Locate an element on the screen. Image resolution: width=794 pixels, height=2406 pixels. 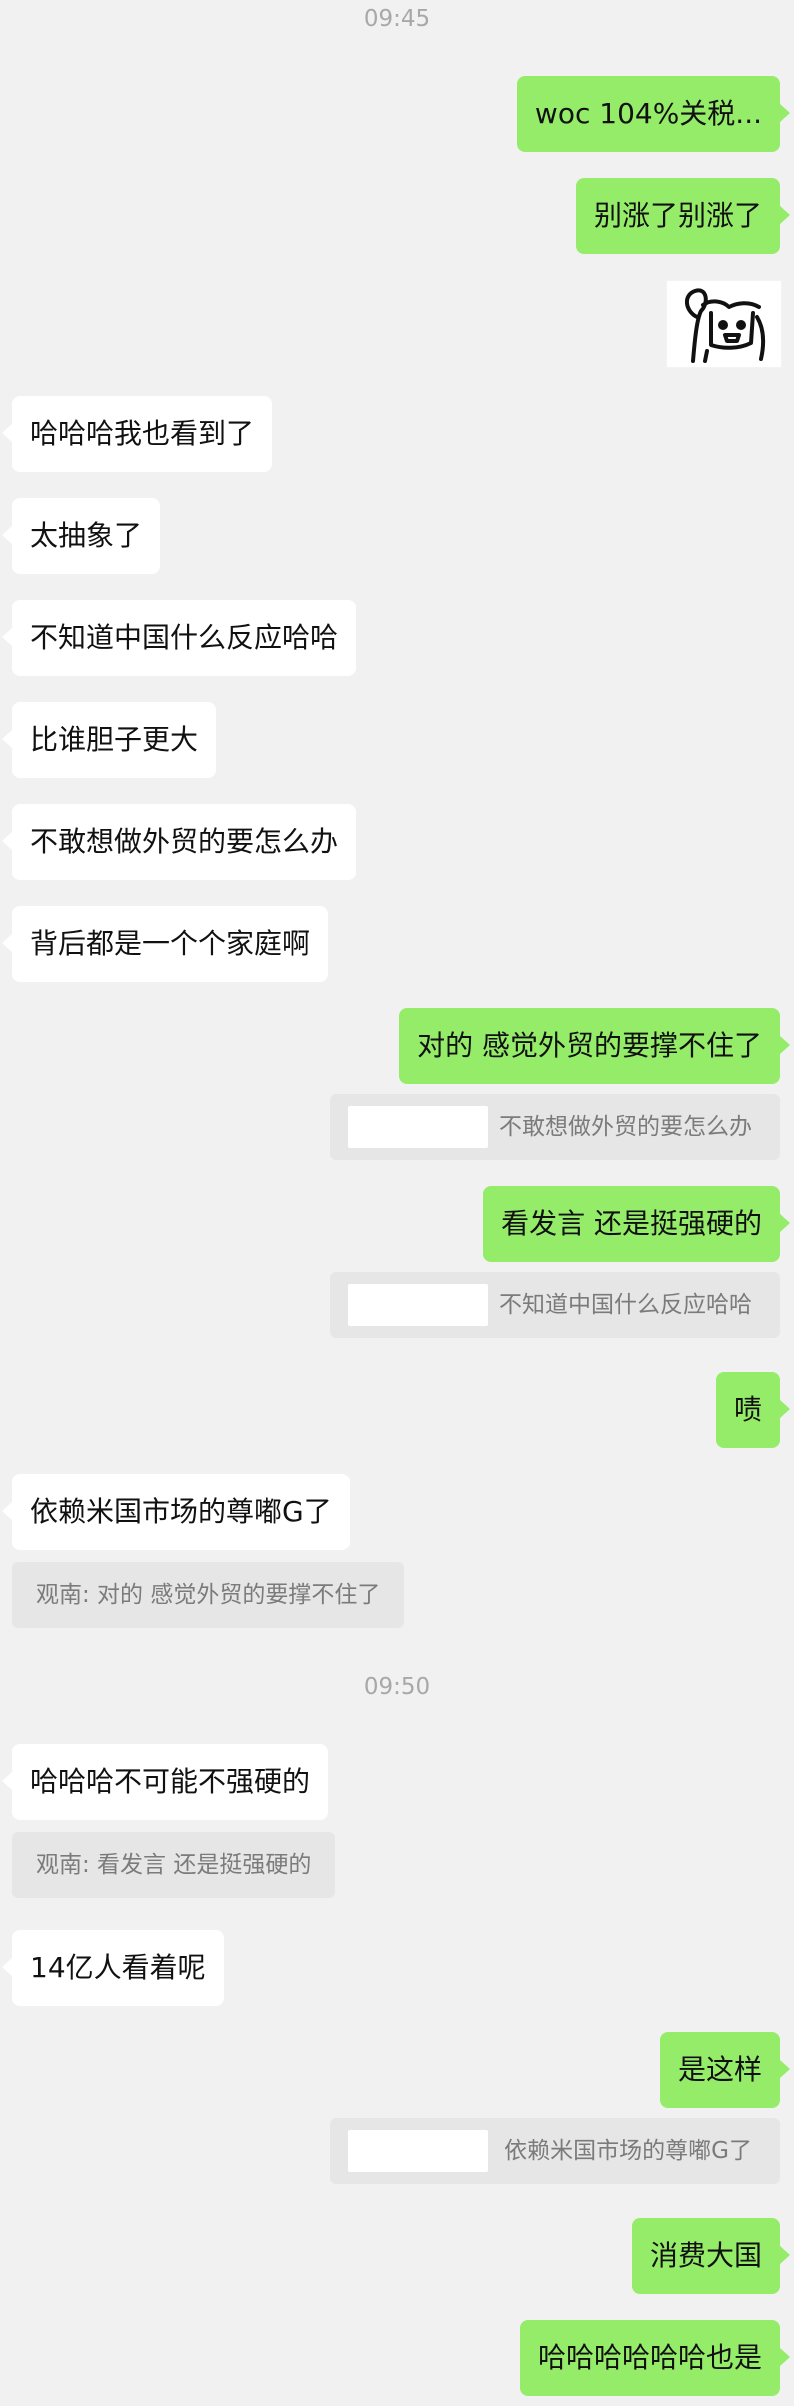
incoming-message: 比谁胆子更大 is located at coordinates (109, 740).